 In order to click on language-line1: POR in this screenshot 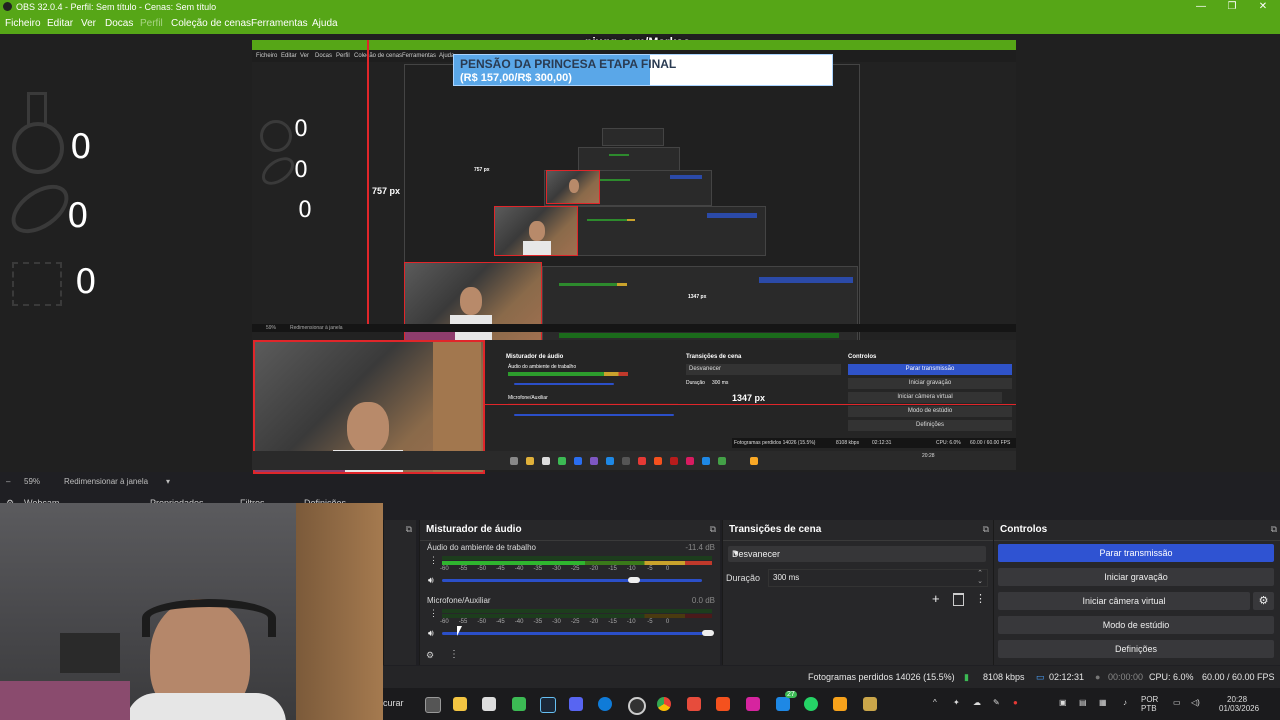, I will do `click(1149, 699)`.